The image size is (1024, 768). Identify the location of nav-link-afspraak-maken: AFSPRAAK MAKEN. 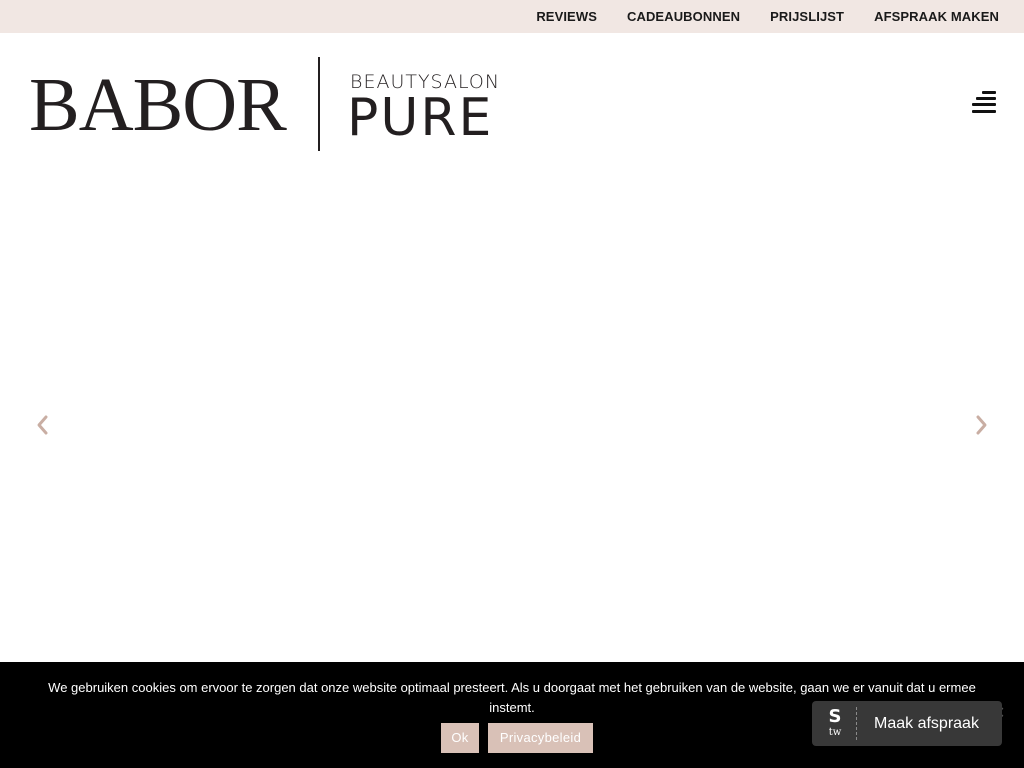
(936, 16).